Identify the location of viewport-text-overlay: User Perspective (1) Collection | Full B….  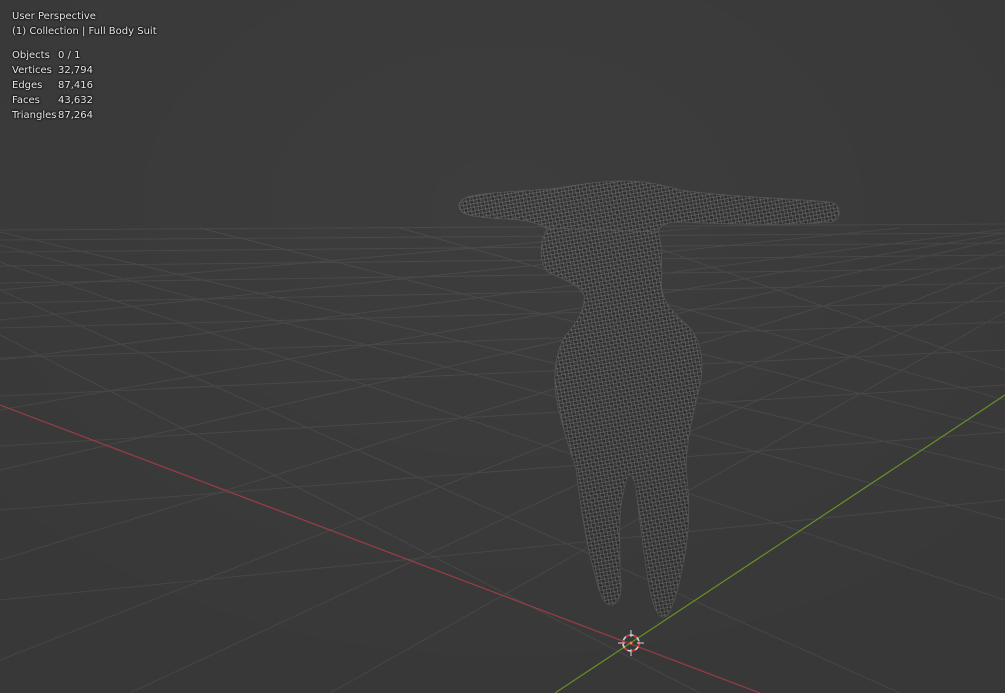
(84, 66).